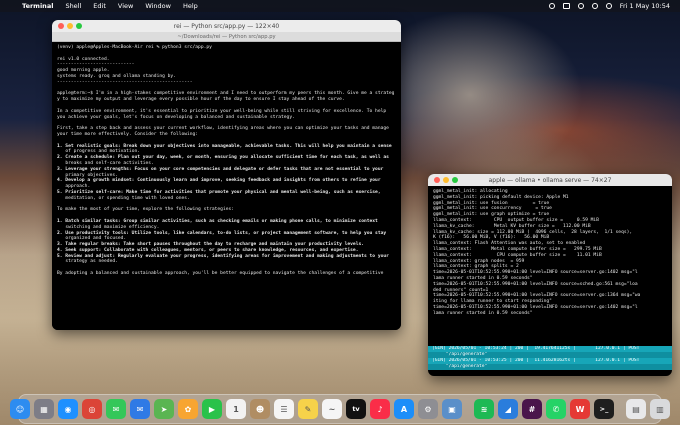 The width and height of the screenshot is (680, 425). What do you see at coordinates (566, 6) in the screenshot?
I see `battery-icon` at bounding box center [566, 6].